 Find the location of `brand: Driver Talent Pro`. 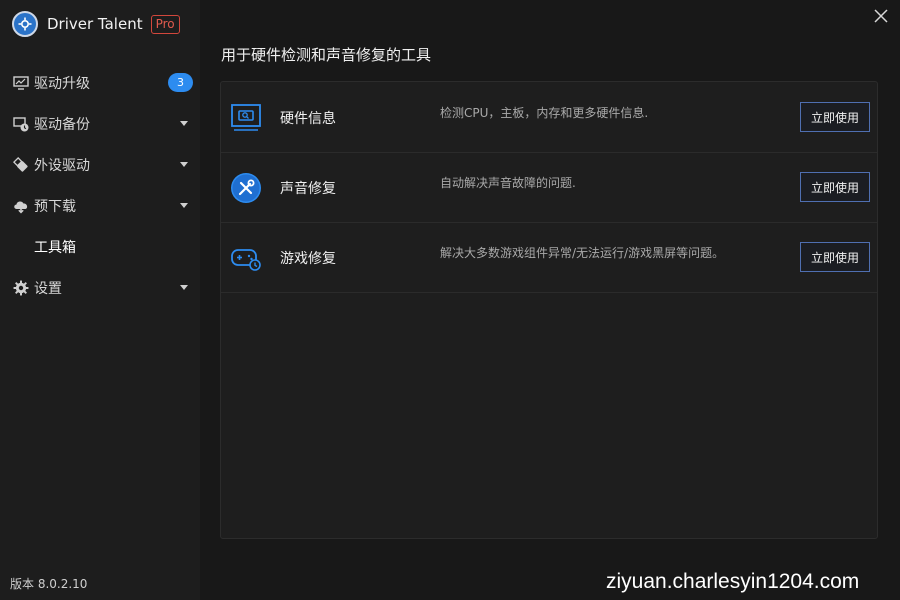

brand: Driver Talent Pro is located at coordinates (96, 24).